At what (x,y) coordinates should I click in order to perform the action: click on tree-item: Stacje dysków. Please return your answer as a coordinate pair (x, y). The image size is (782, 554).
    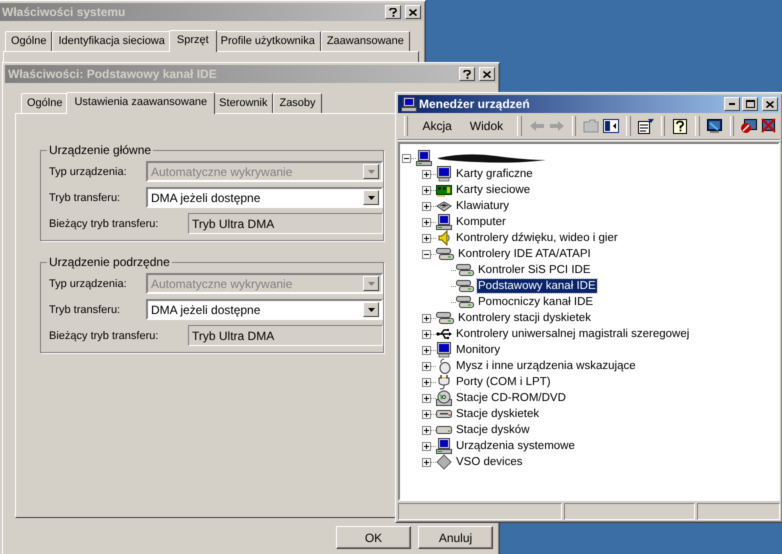
    Looking at the image, I should click on (493, 430).